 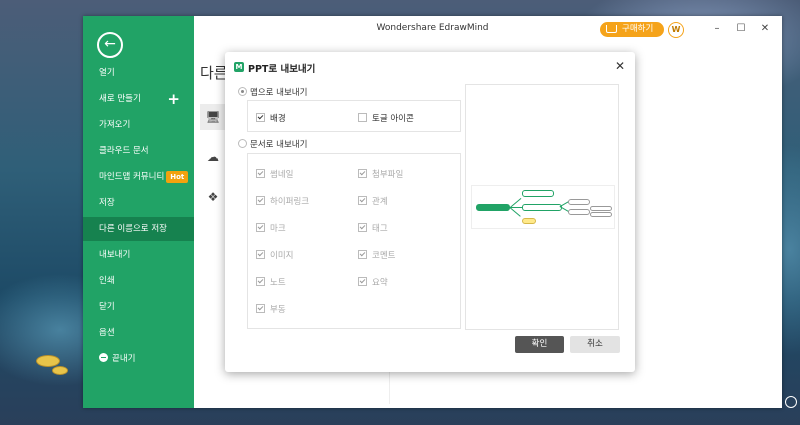 I want to click on option-mark: 마크, so click(x=271, y=228).